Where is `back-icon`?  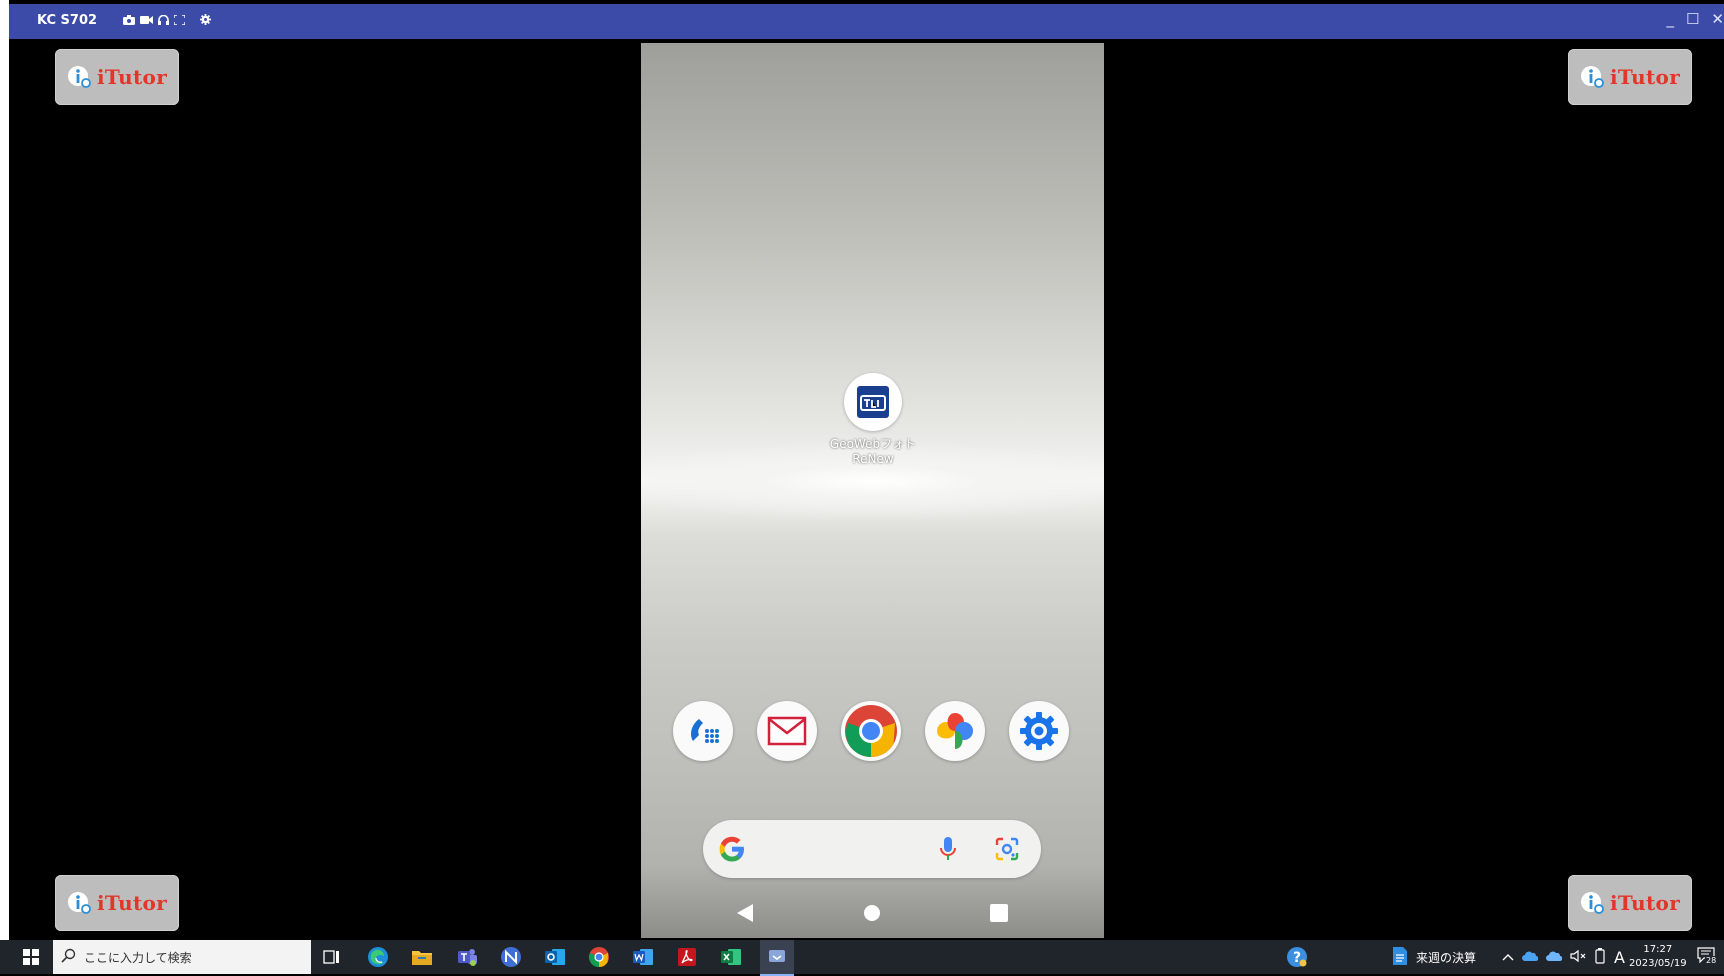 back-icon is located at coordinates (745, 915).